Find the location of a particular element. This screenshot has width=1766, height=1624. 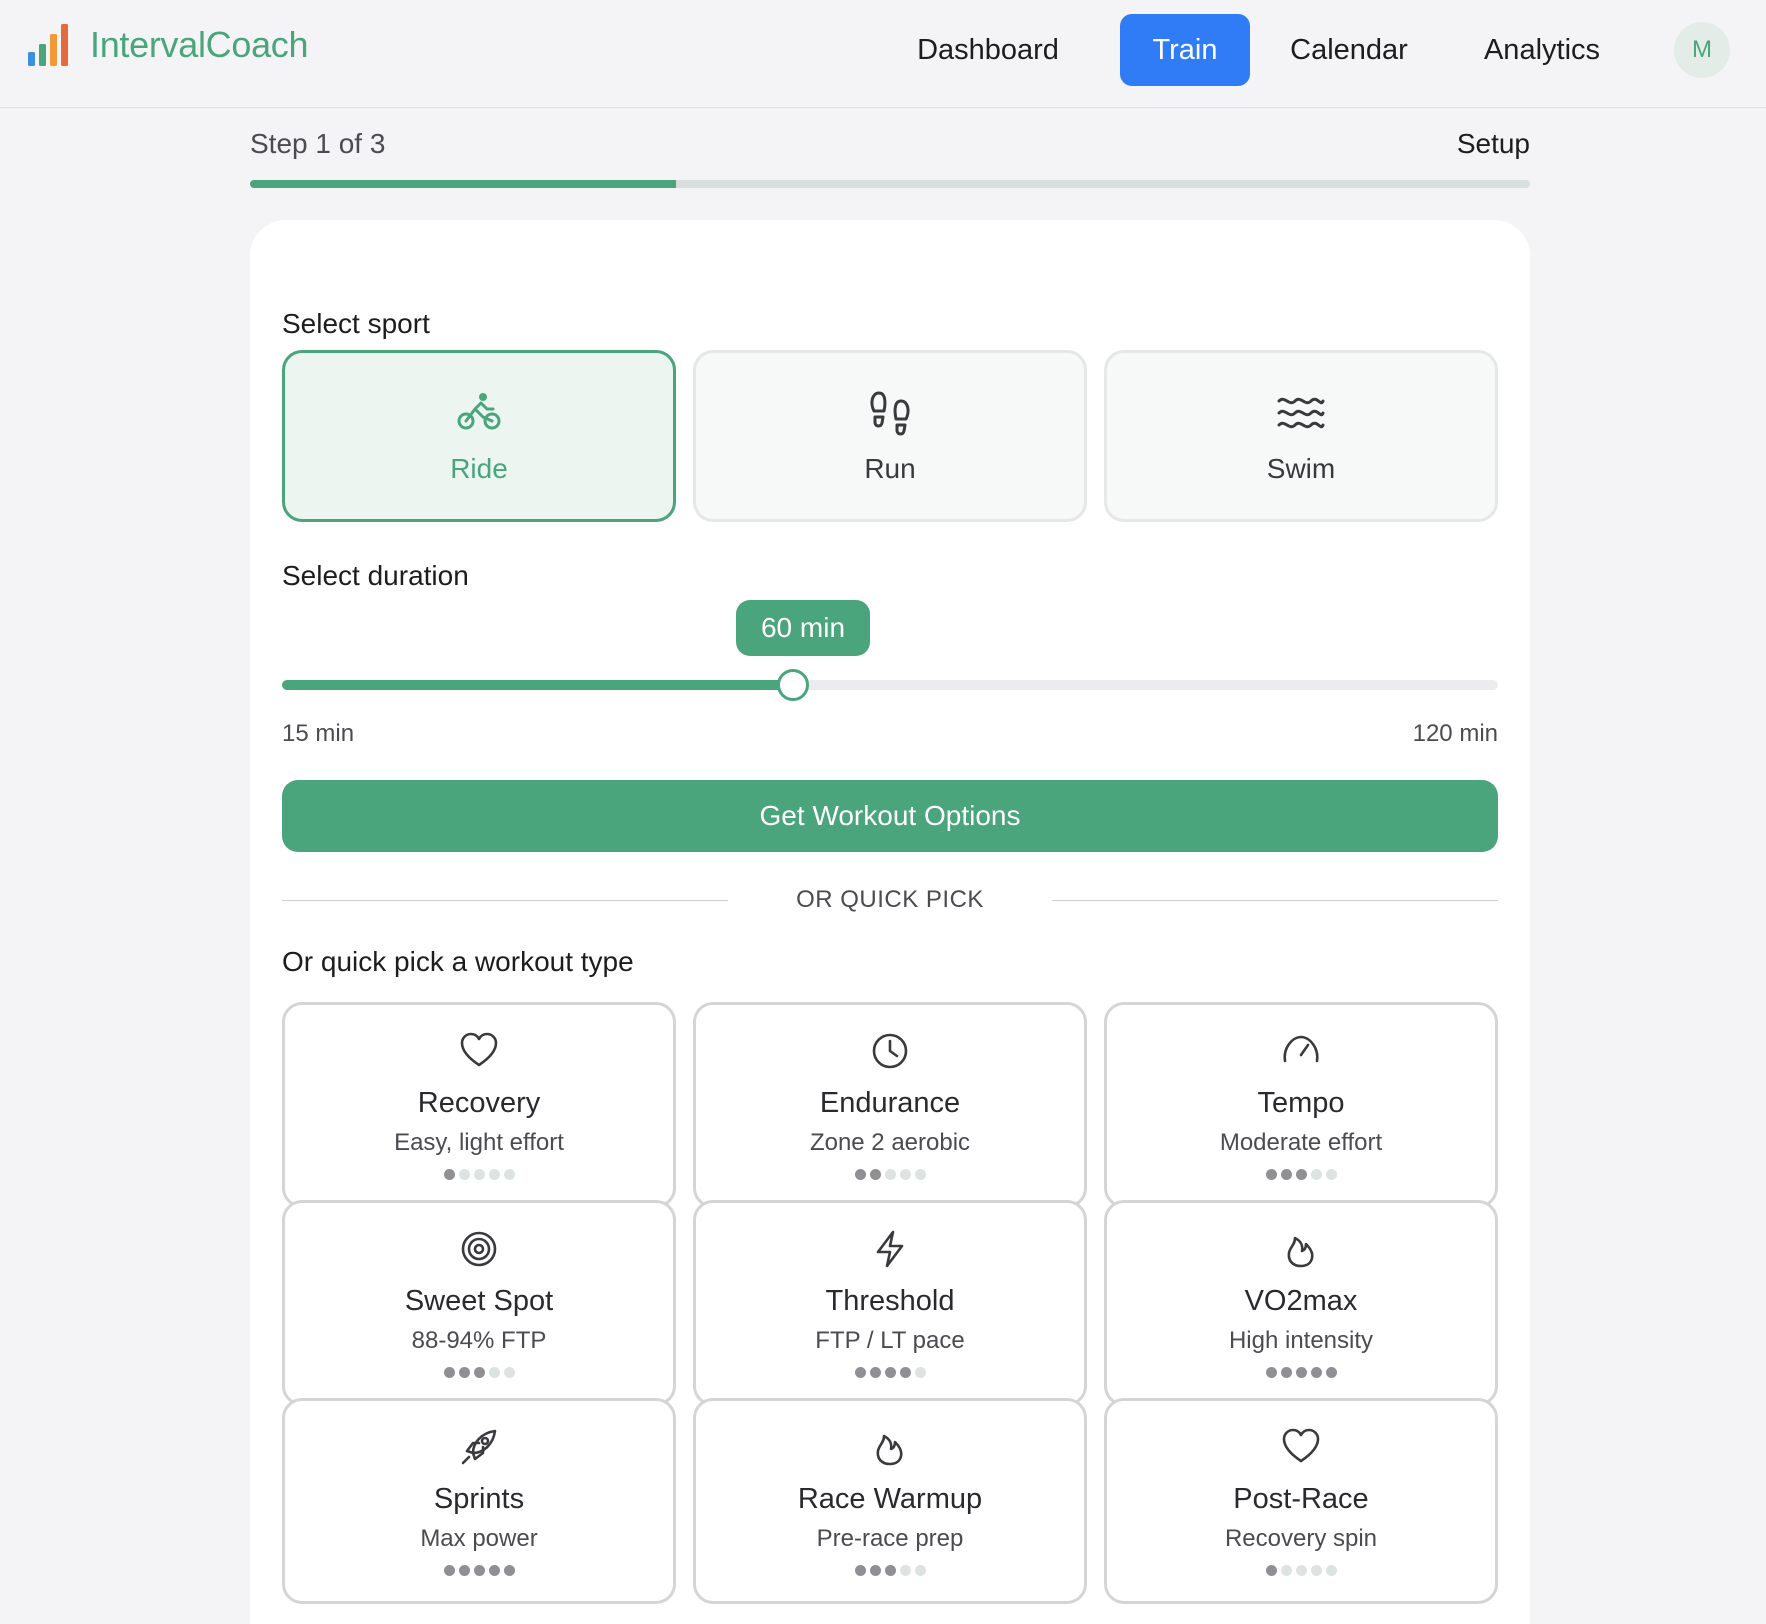

workout-type-race-warmup: Race Warmup Pre-race prep is located at coordinates (890, 1501).